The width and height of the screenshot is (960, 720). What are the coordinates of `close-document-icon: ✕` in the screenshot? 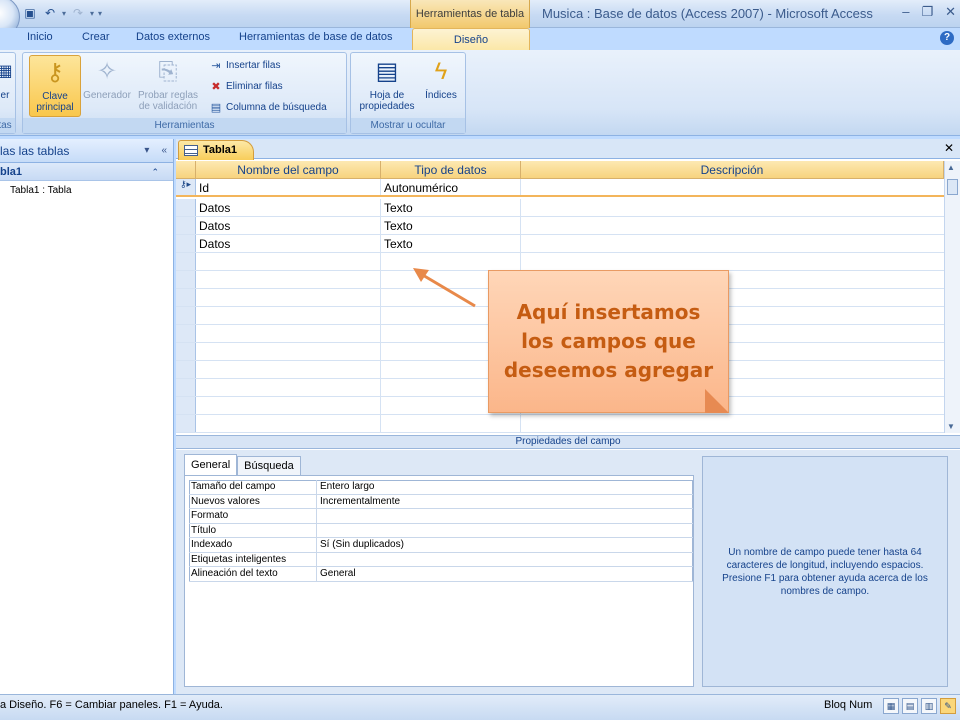 It's located at (949, 148).